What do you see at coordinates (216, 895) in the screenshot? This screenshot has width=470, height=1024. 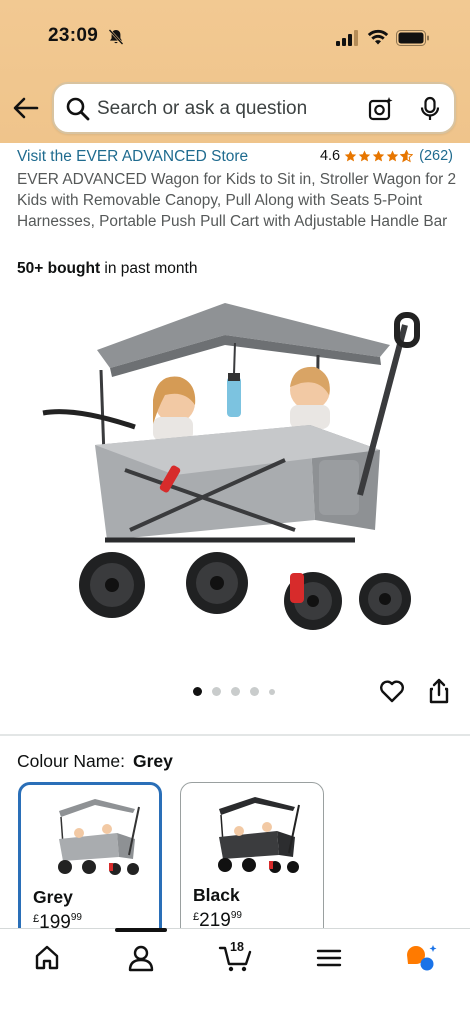 I see `colour-option-name: Black` at bounding box center [216, 895].